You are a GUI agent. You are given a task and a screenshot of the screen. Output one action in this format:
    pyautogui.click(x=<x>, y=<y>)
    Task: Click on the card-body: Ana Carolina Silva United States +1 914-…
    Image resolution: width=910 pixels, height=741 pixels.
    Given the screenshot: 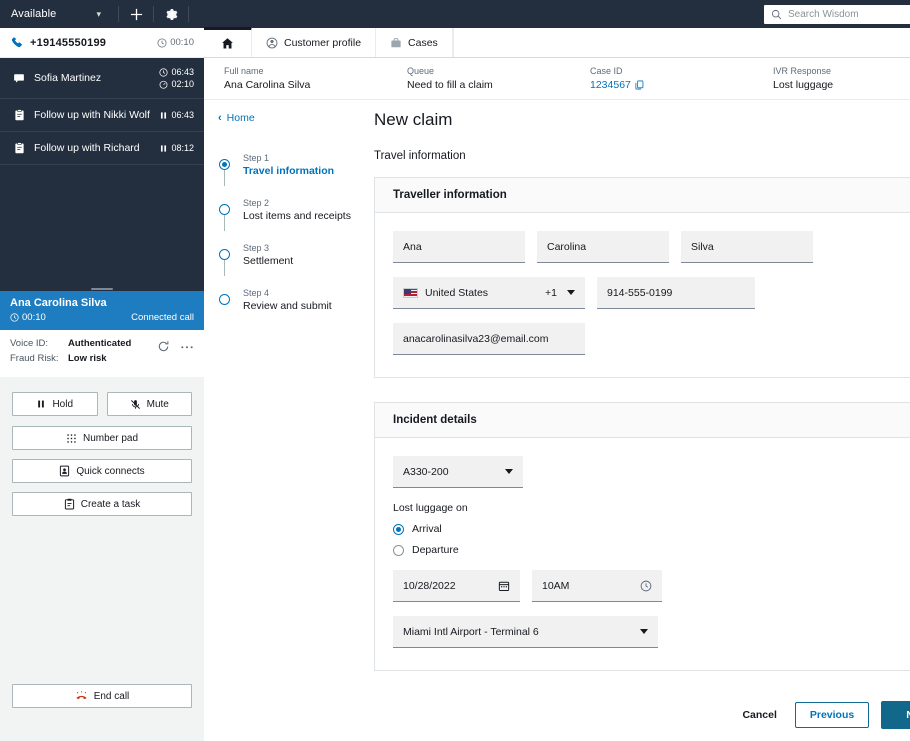 What is the action you would take?
    pyautogui.click(x=642, y=295)
    